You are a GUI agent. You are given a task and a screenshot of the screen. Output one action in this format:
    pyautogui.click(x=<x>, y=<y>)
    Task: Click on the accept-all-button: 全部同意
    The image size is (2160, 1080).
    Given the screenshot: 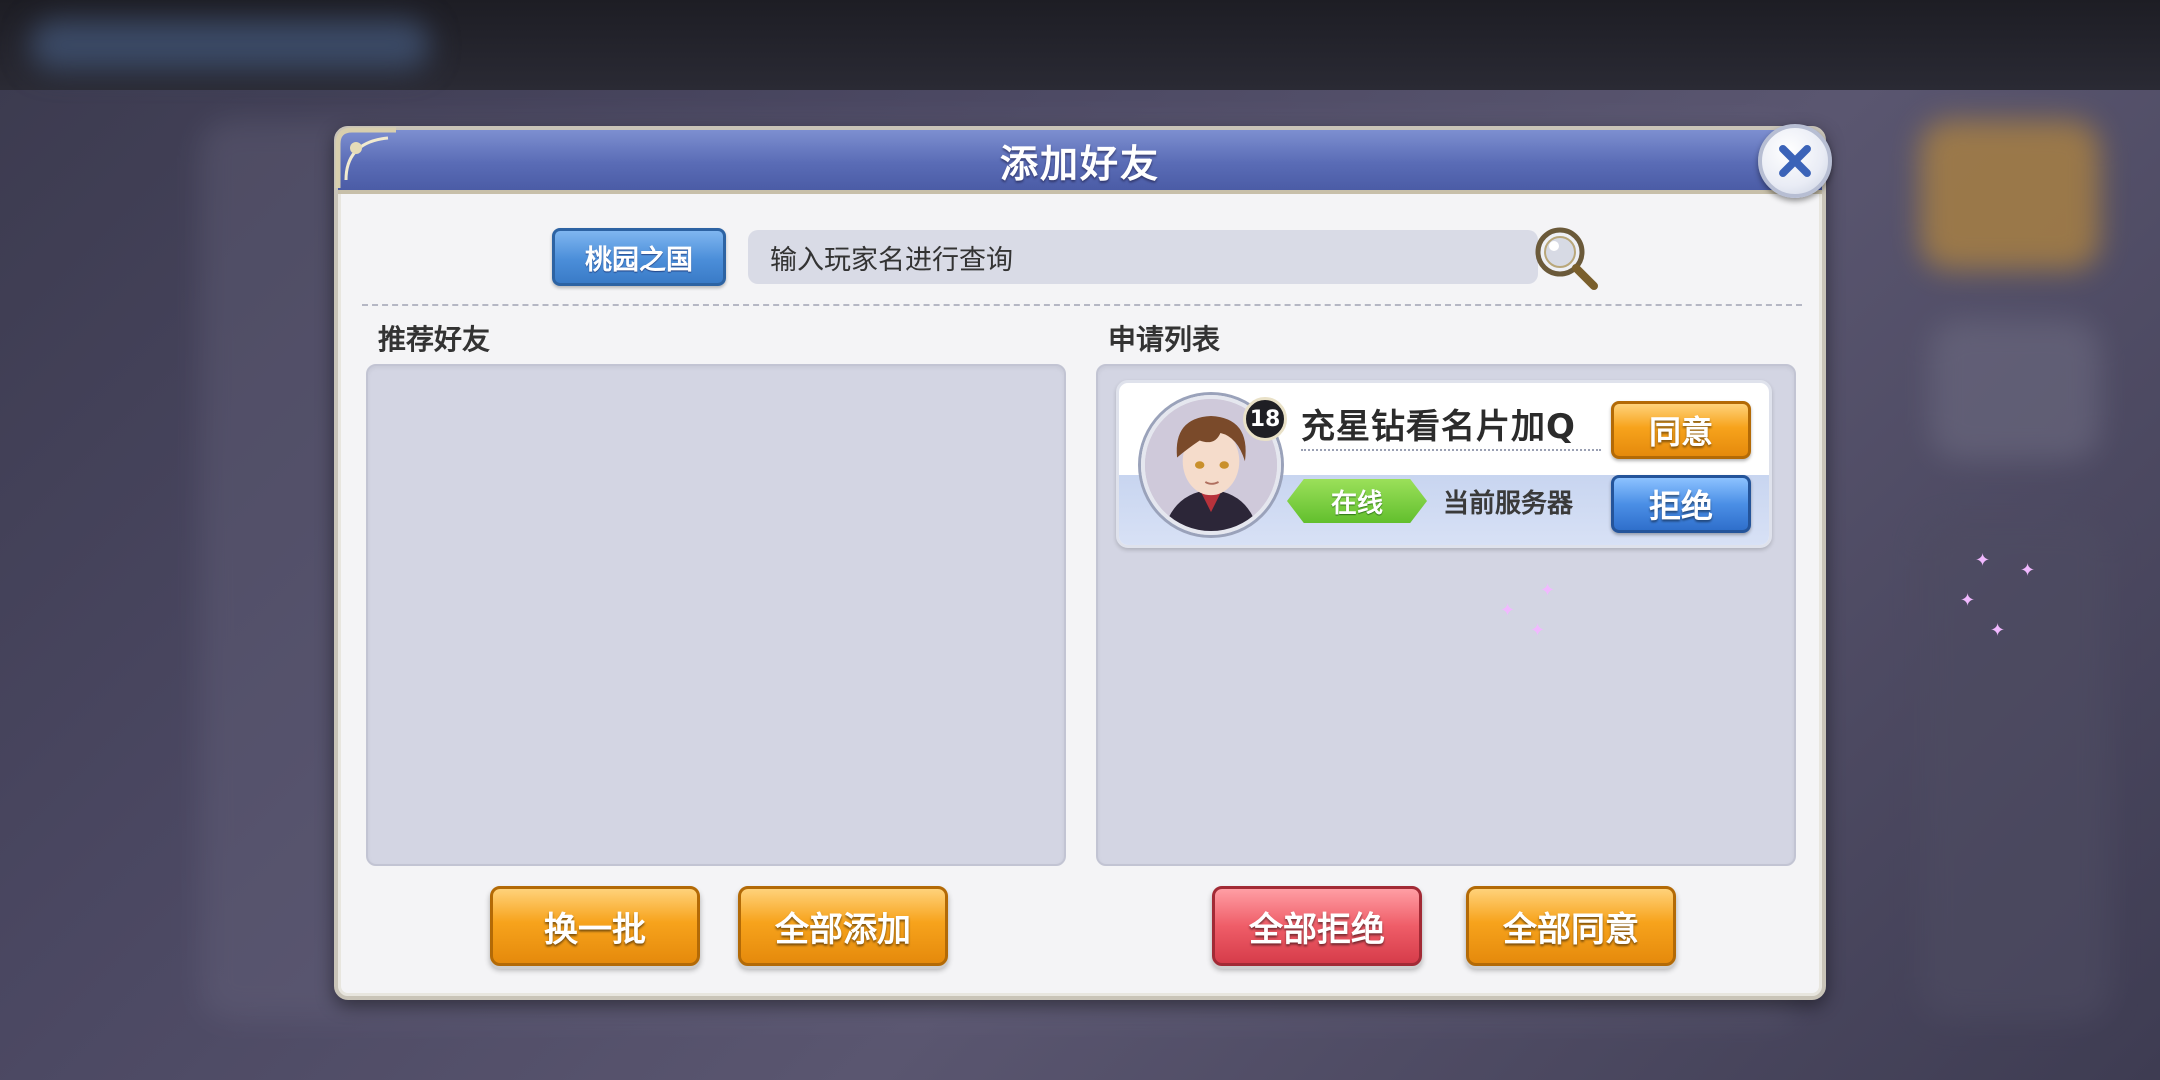 What is the action you would take?
    pyautogui.click(x=1571, y=926)
    